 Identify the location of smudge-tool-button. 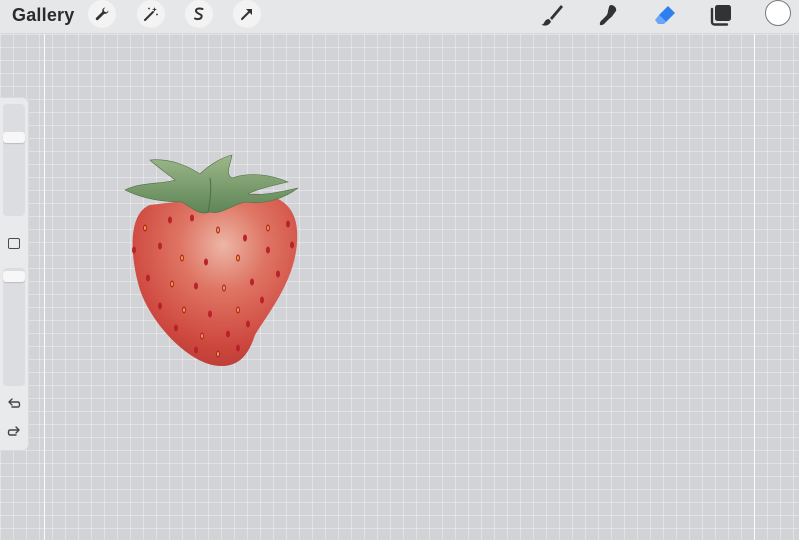
(608, 15).